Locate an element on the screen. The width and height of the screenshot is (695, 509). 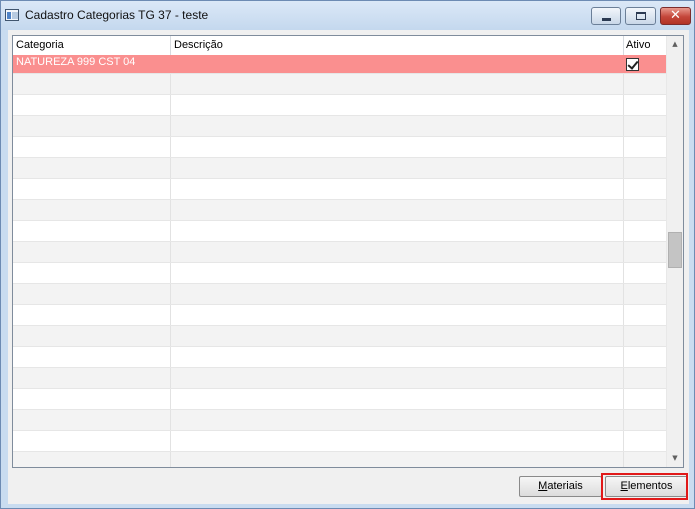
elementos-button: Elementos is located at coordinates (646, 486).